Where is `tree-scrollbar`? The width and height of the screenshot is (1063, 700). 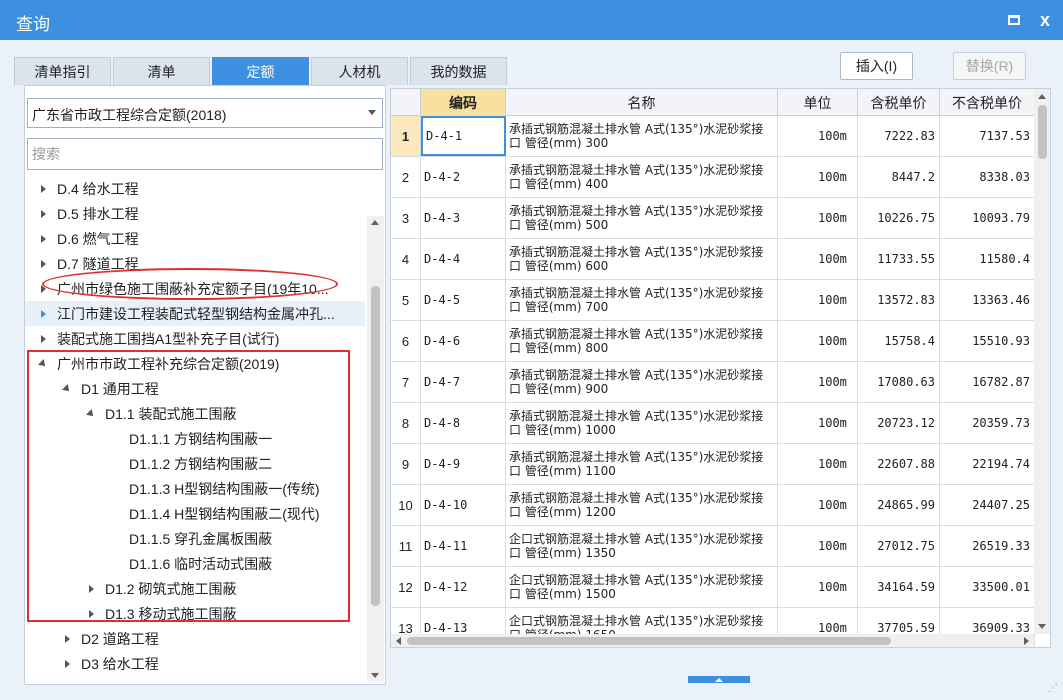 tree-scrollbar is located at coordinates (375, 449).